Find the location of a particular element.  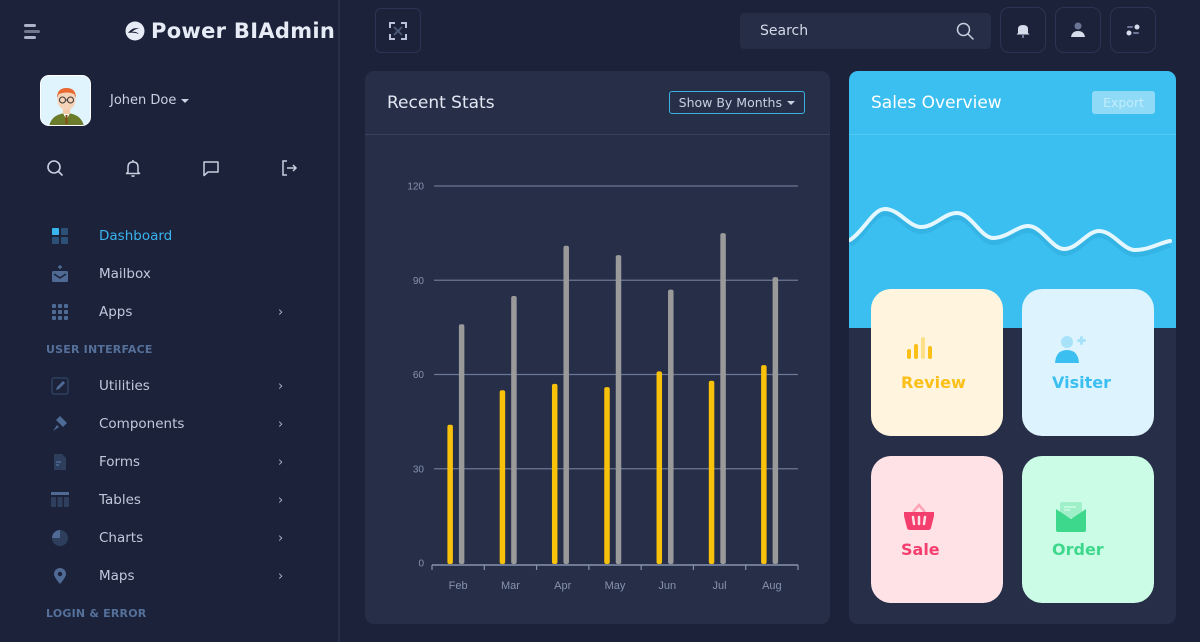

sidebar-item-label: Tables is located at coordinates (120, 500).